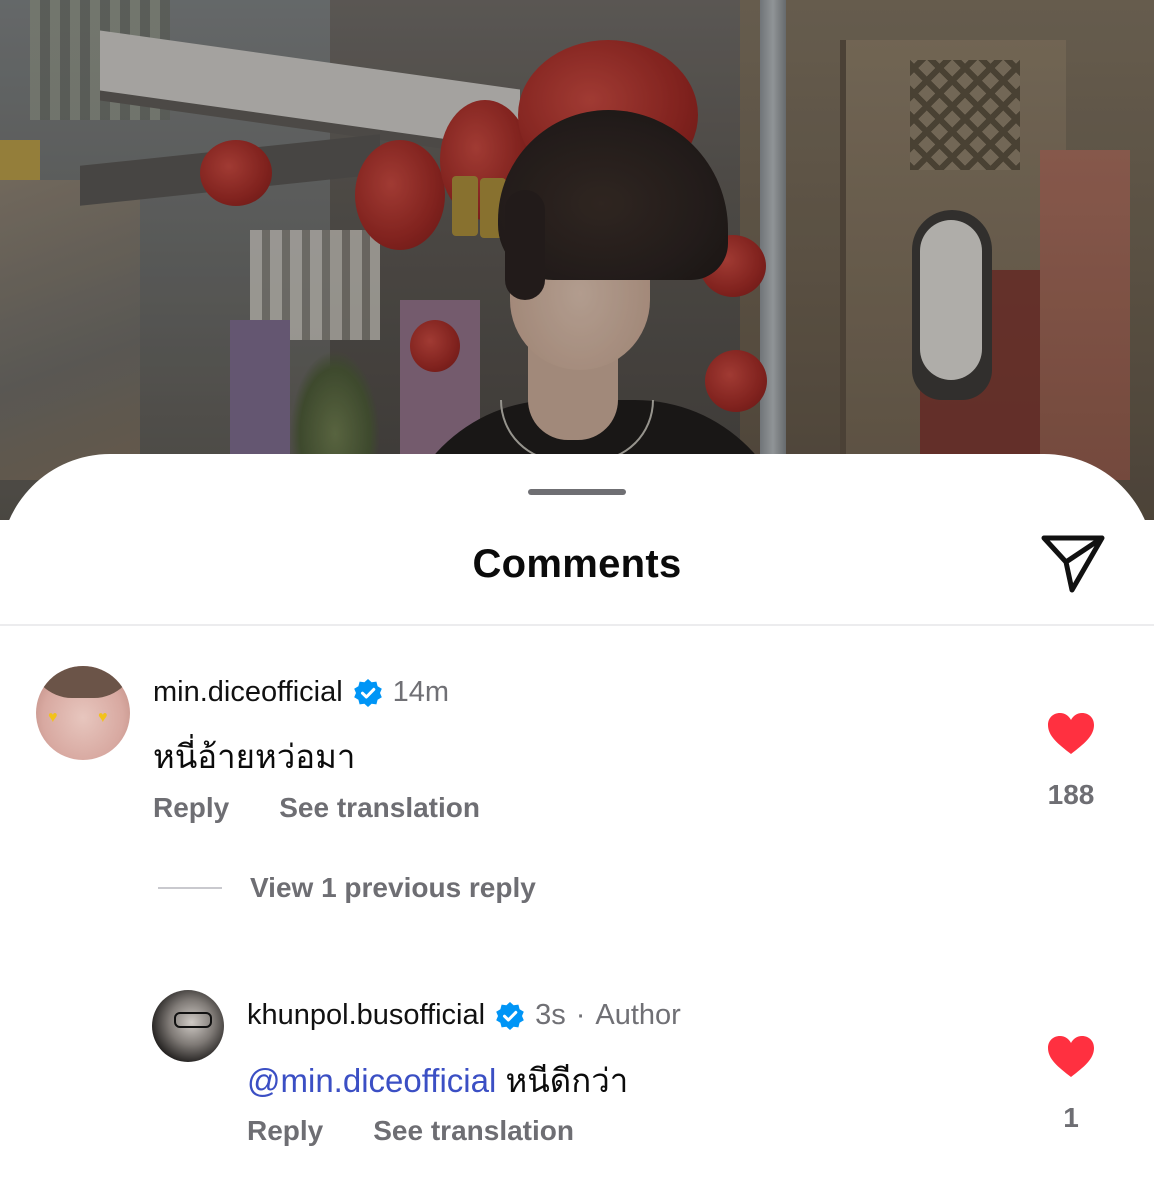 The height and width of the screenshot is (1200, 1154). Describe the element at coordinates (577, 492) in the screenshot. I see `drag-handle` at that location.